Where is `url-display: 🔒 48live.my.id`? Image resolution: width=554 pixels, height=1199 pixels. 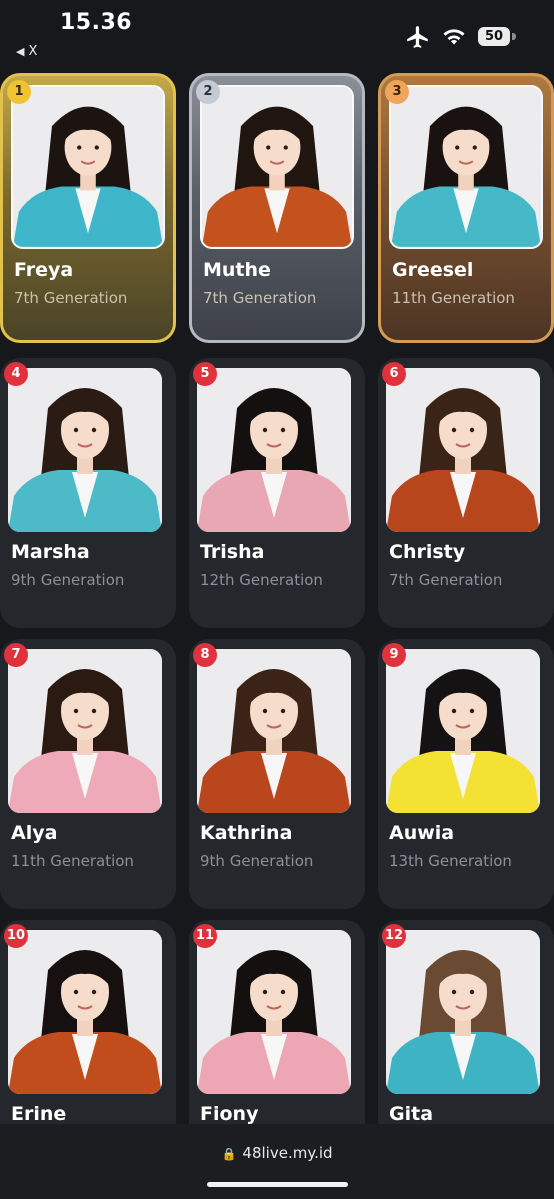
url-display: 🔒 48live.my.id is located at coordinates (277, 1153).